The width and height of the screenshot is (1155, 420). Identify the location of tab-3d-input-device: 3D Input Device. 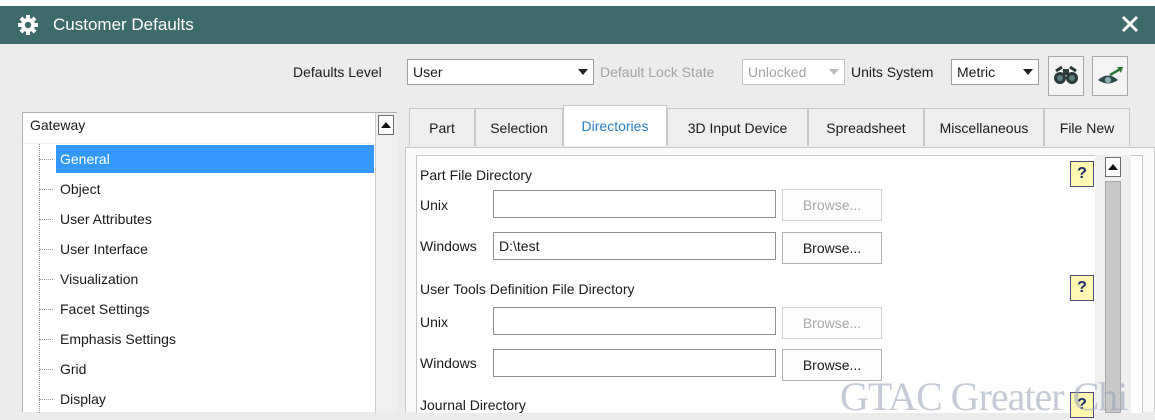
(737, 127).